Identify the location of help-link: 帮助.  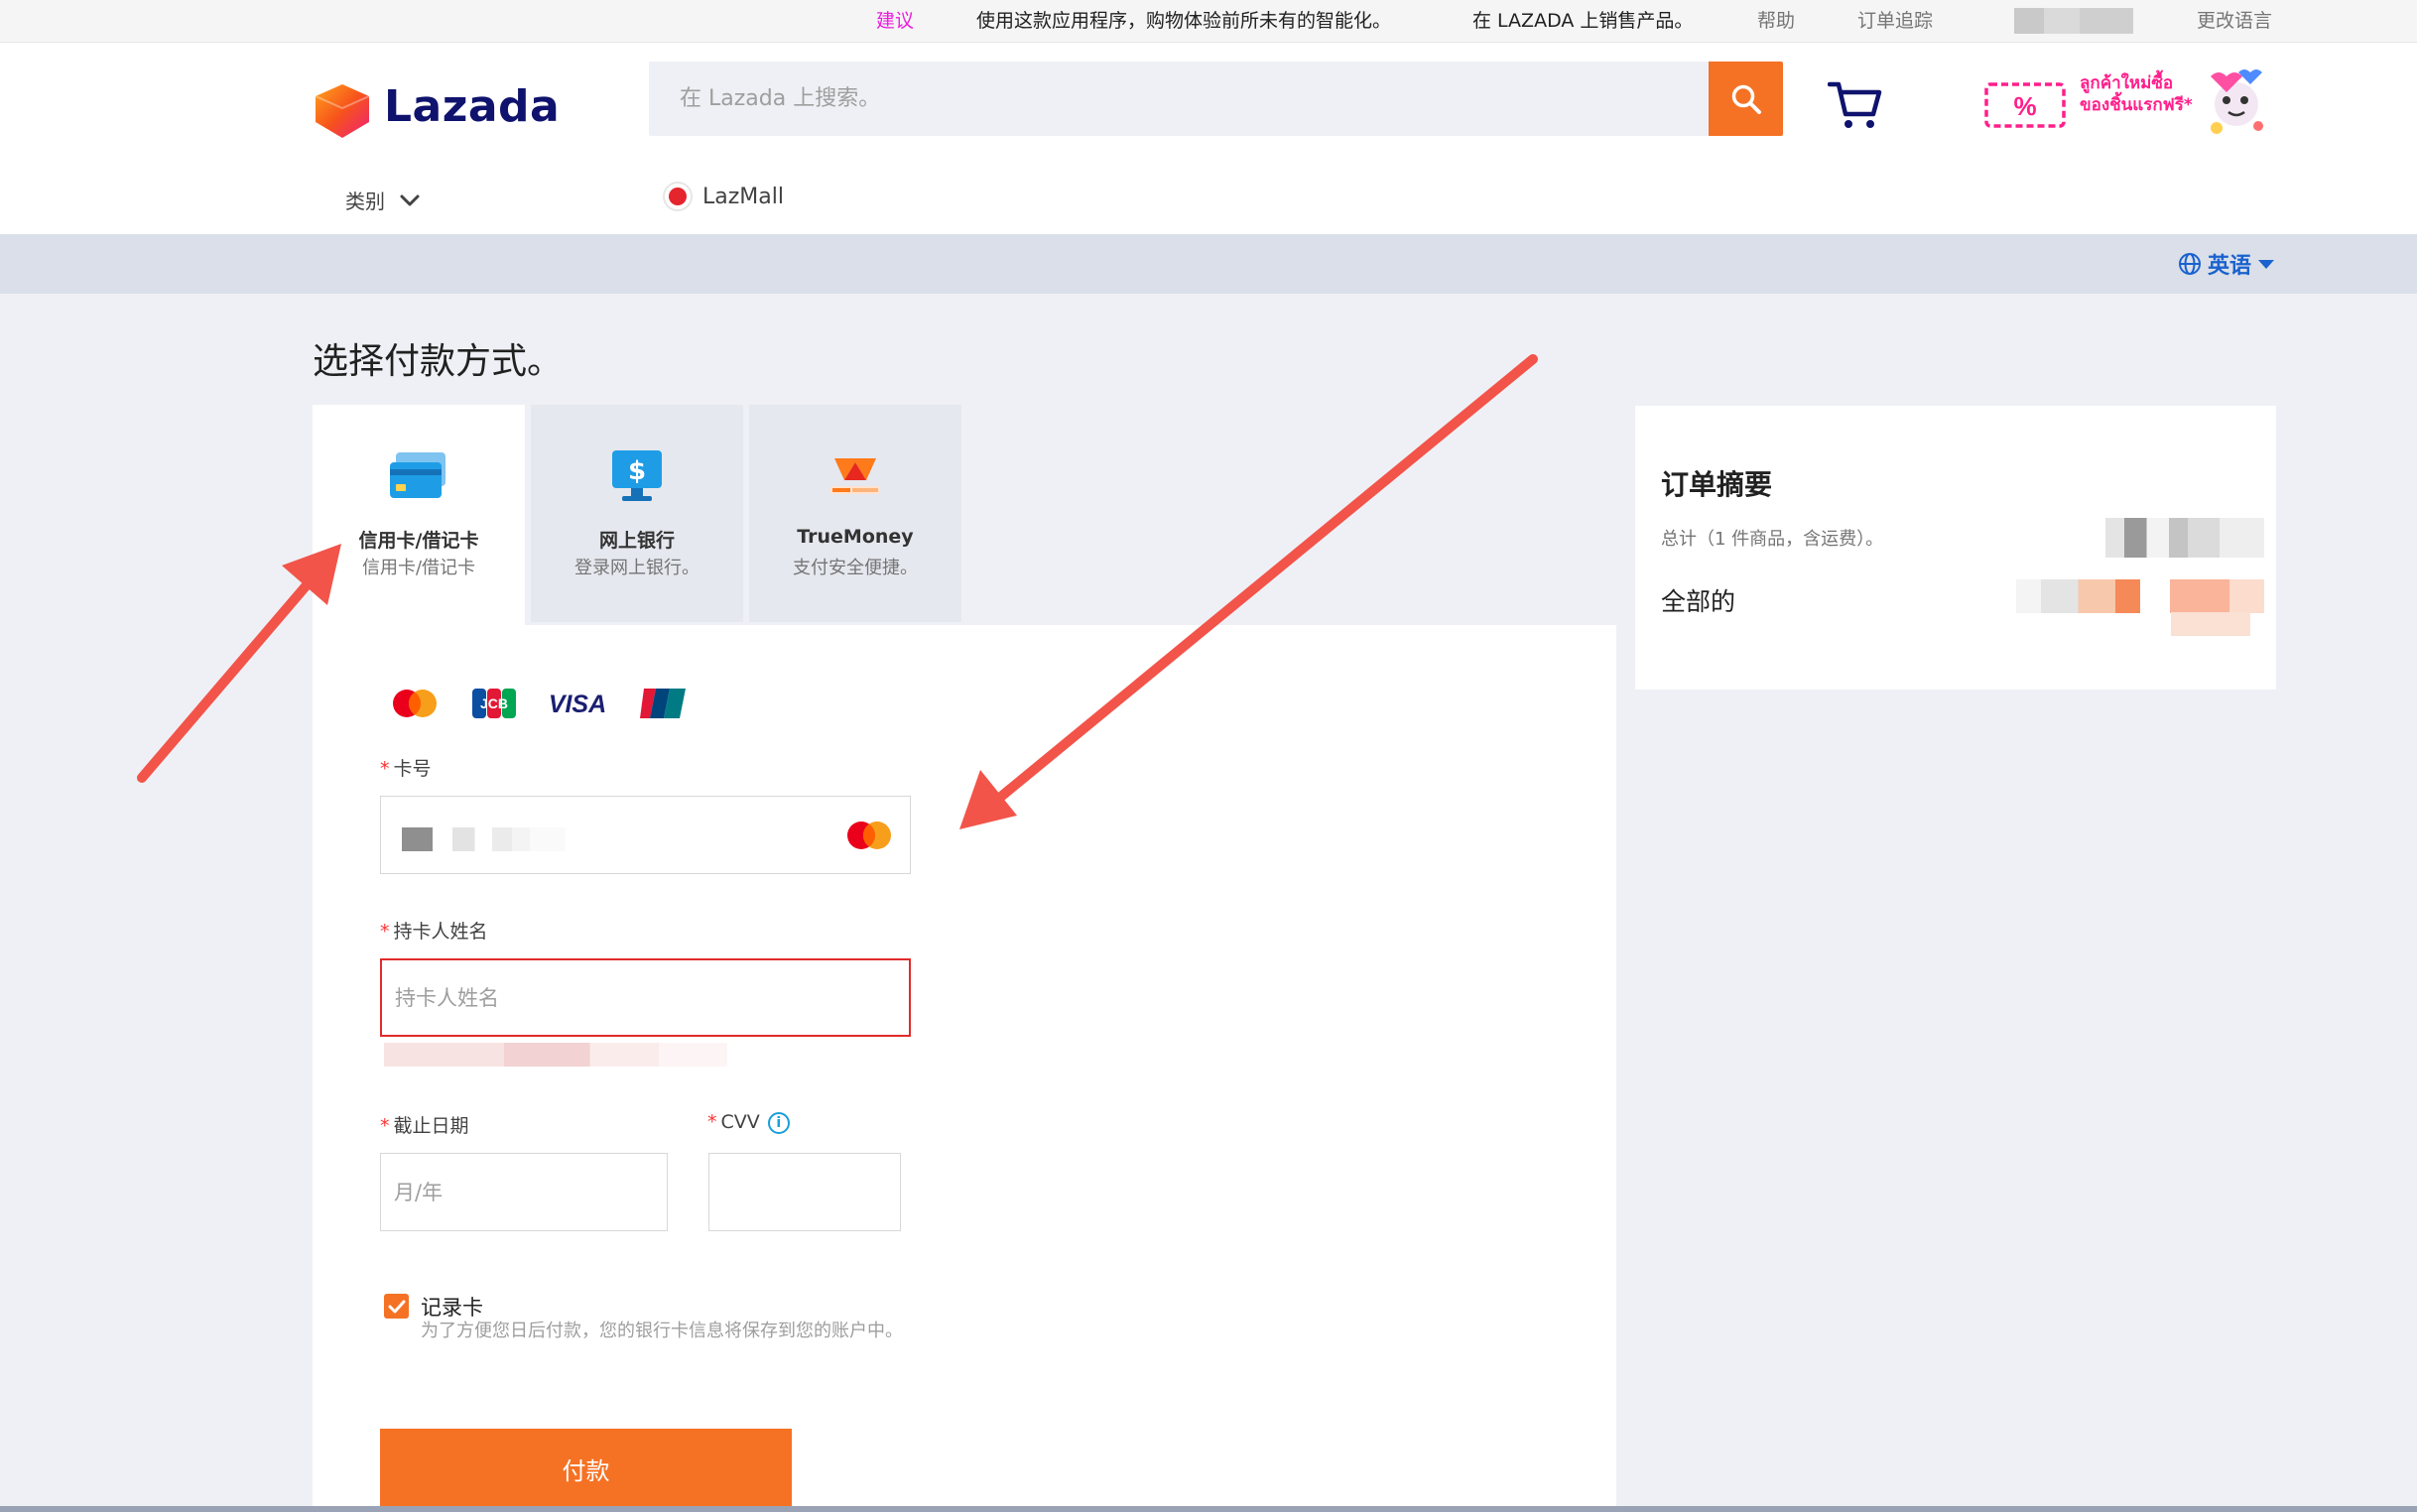
(1776, 21).